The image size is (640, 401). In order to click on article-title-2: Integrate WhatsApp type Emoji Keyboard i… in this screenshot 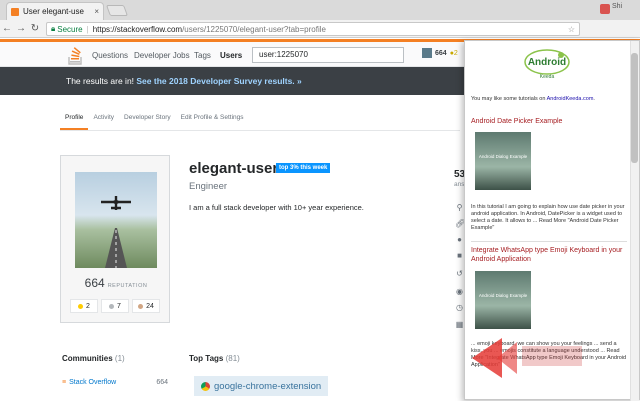, I will do `click(549, 255)`.